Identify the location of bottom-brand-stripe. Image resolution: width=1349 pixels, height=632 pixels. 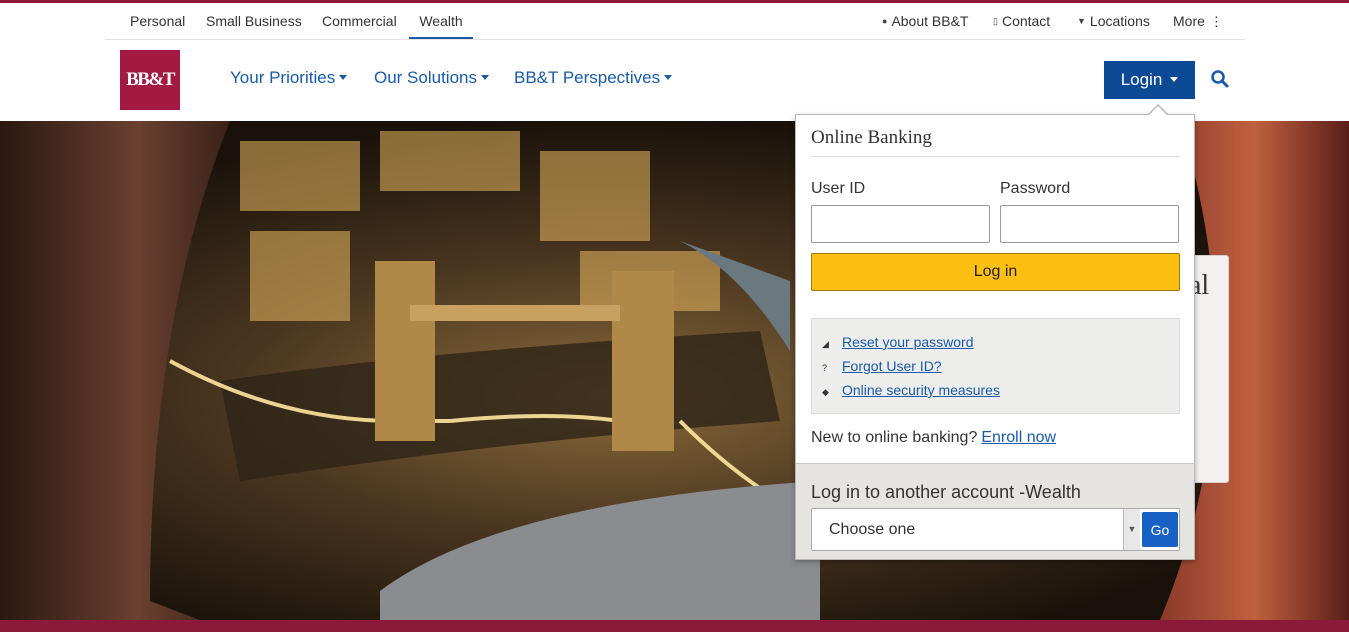
(674, 626).